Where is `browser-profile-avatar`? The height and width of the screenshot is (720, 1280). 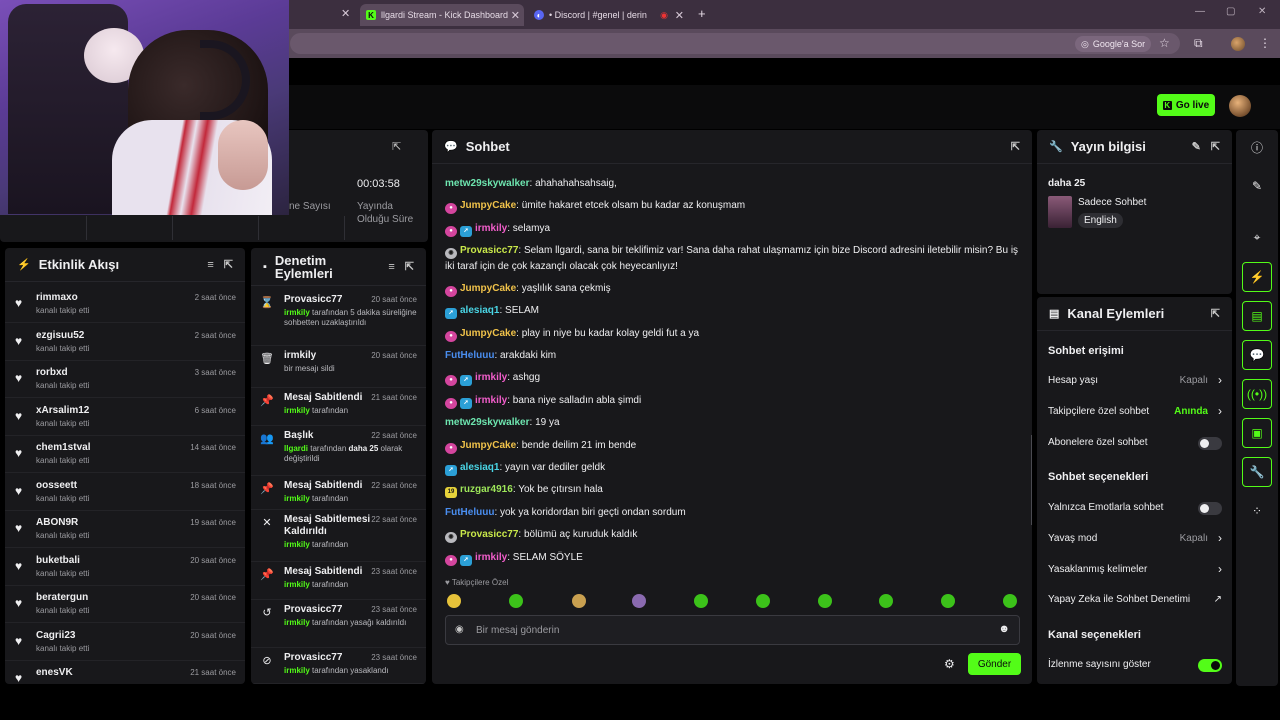
browser-profile-avatar is located at coordinates (1238, 44).